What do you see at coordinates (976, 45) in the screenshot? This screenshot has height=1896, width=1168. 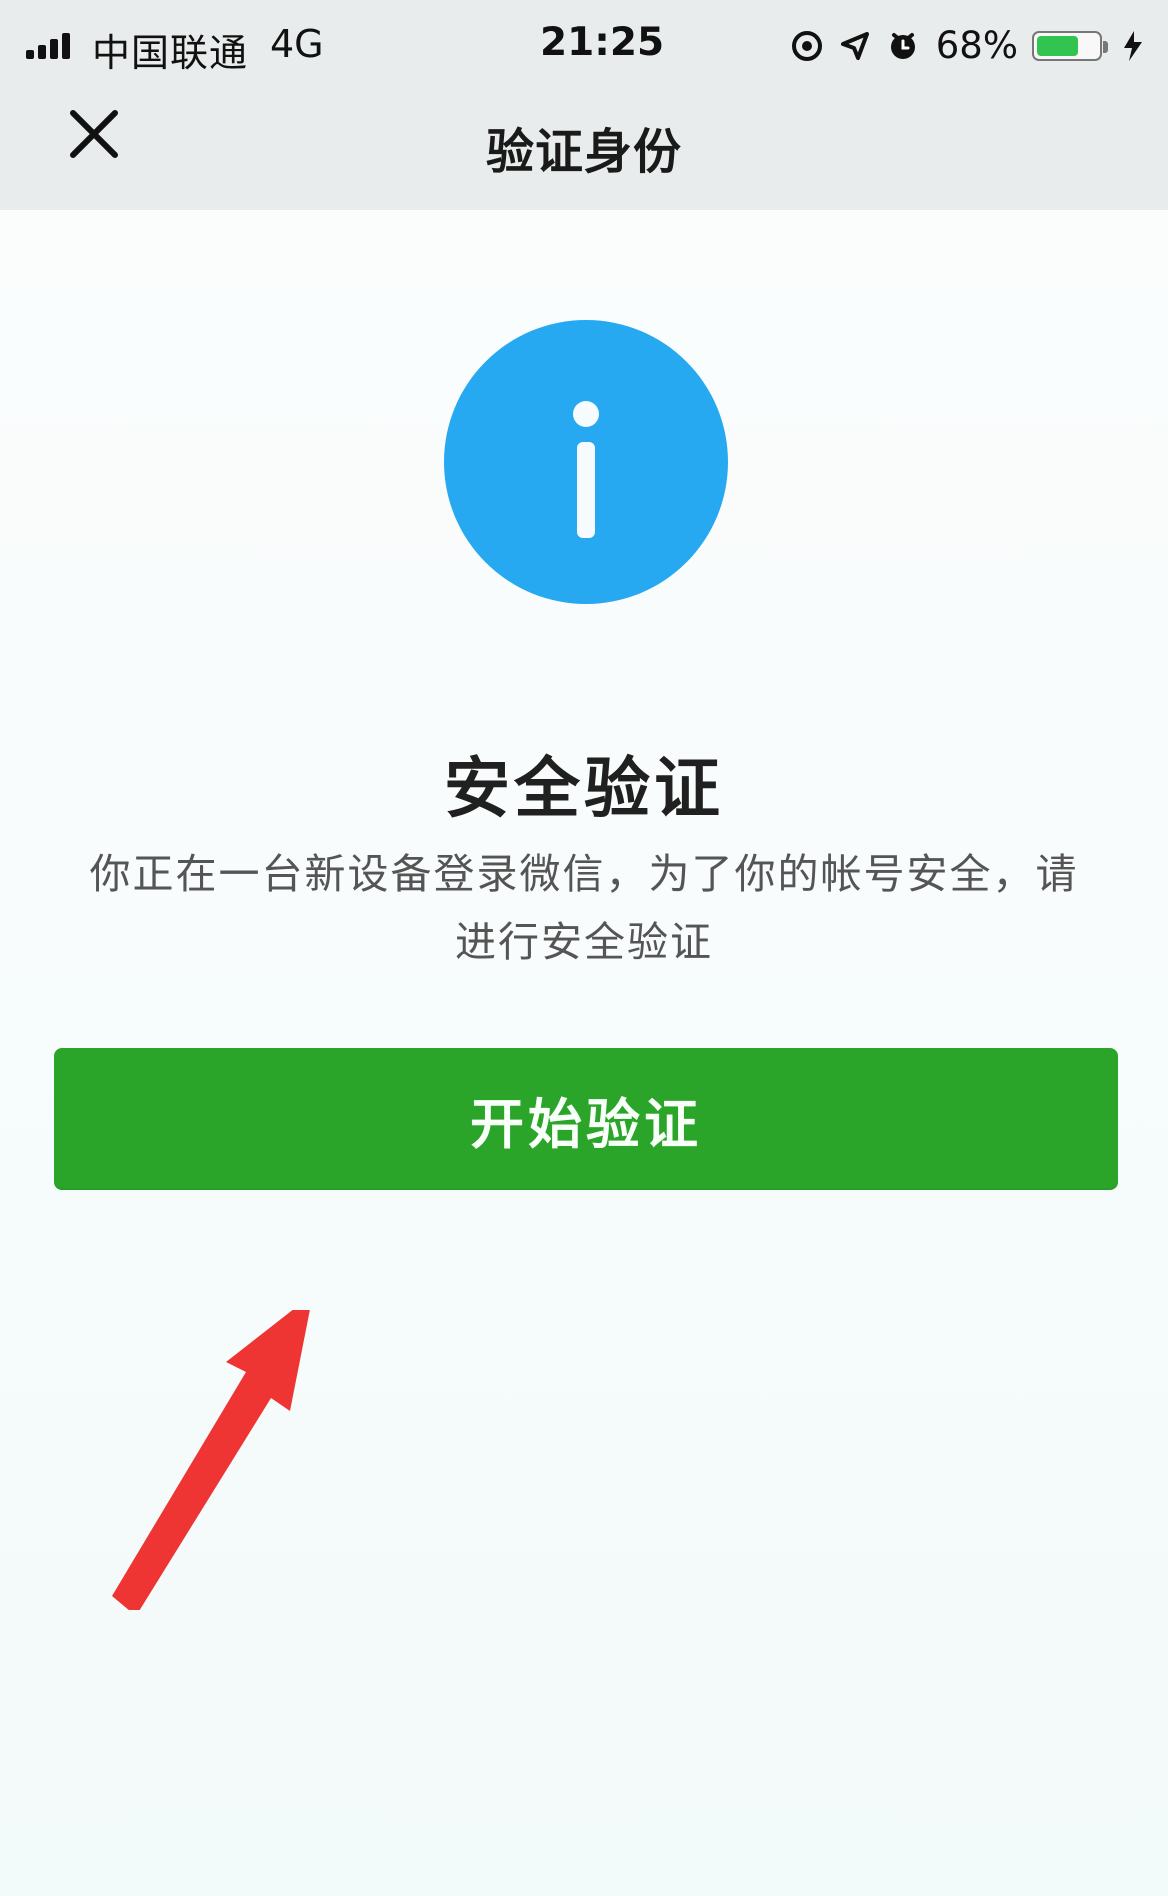 I see `battery-percent: 68%` at bounding box center [976, 45].